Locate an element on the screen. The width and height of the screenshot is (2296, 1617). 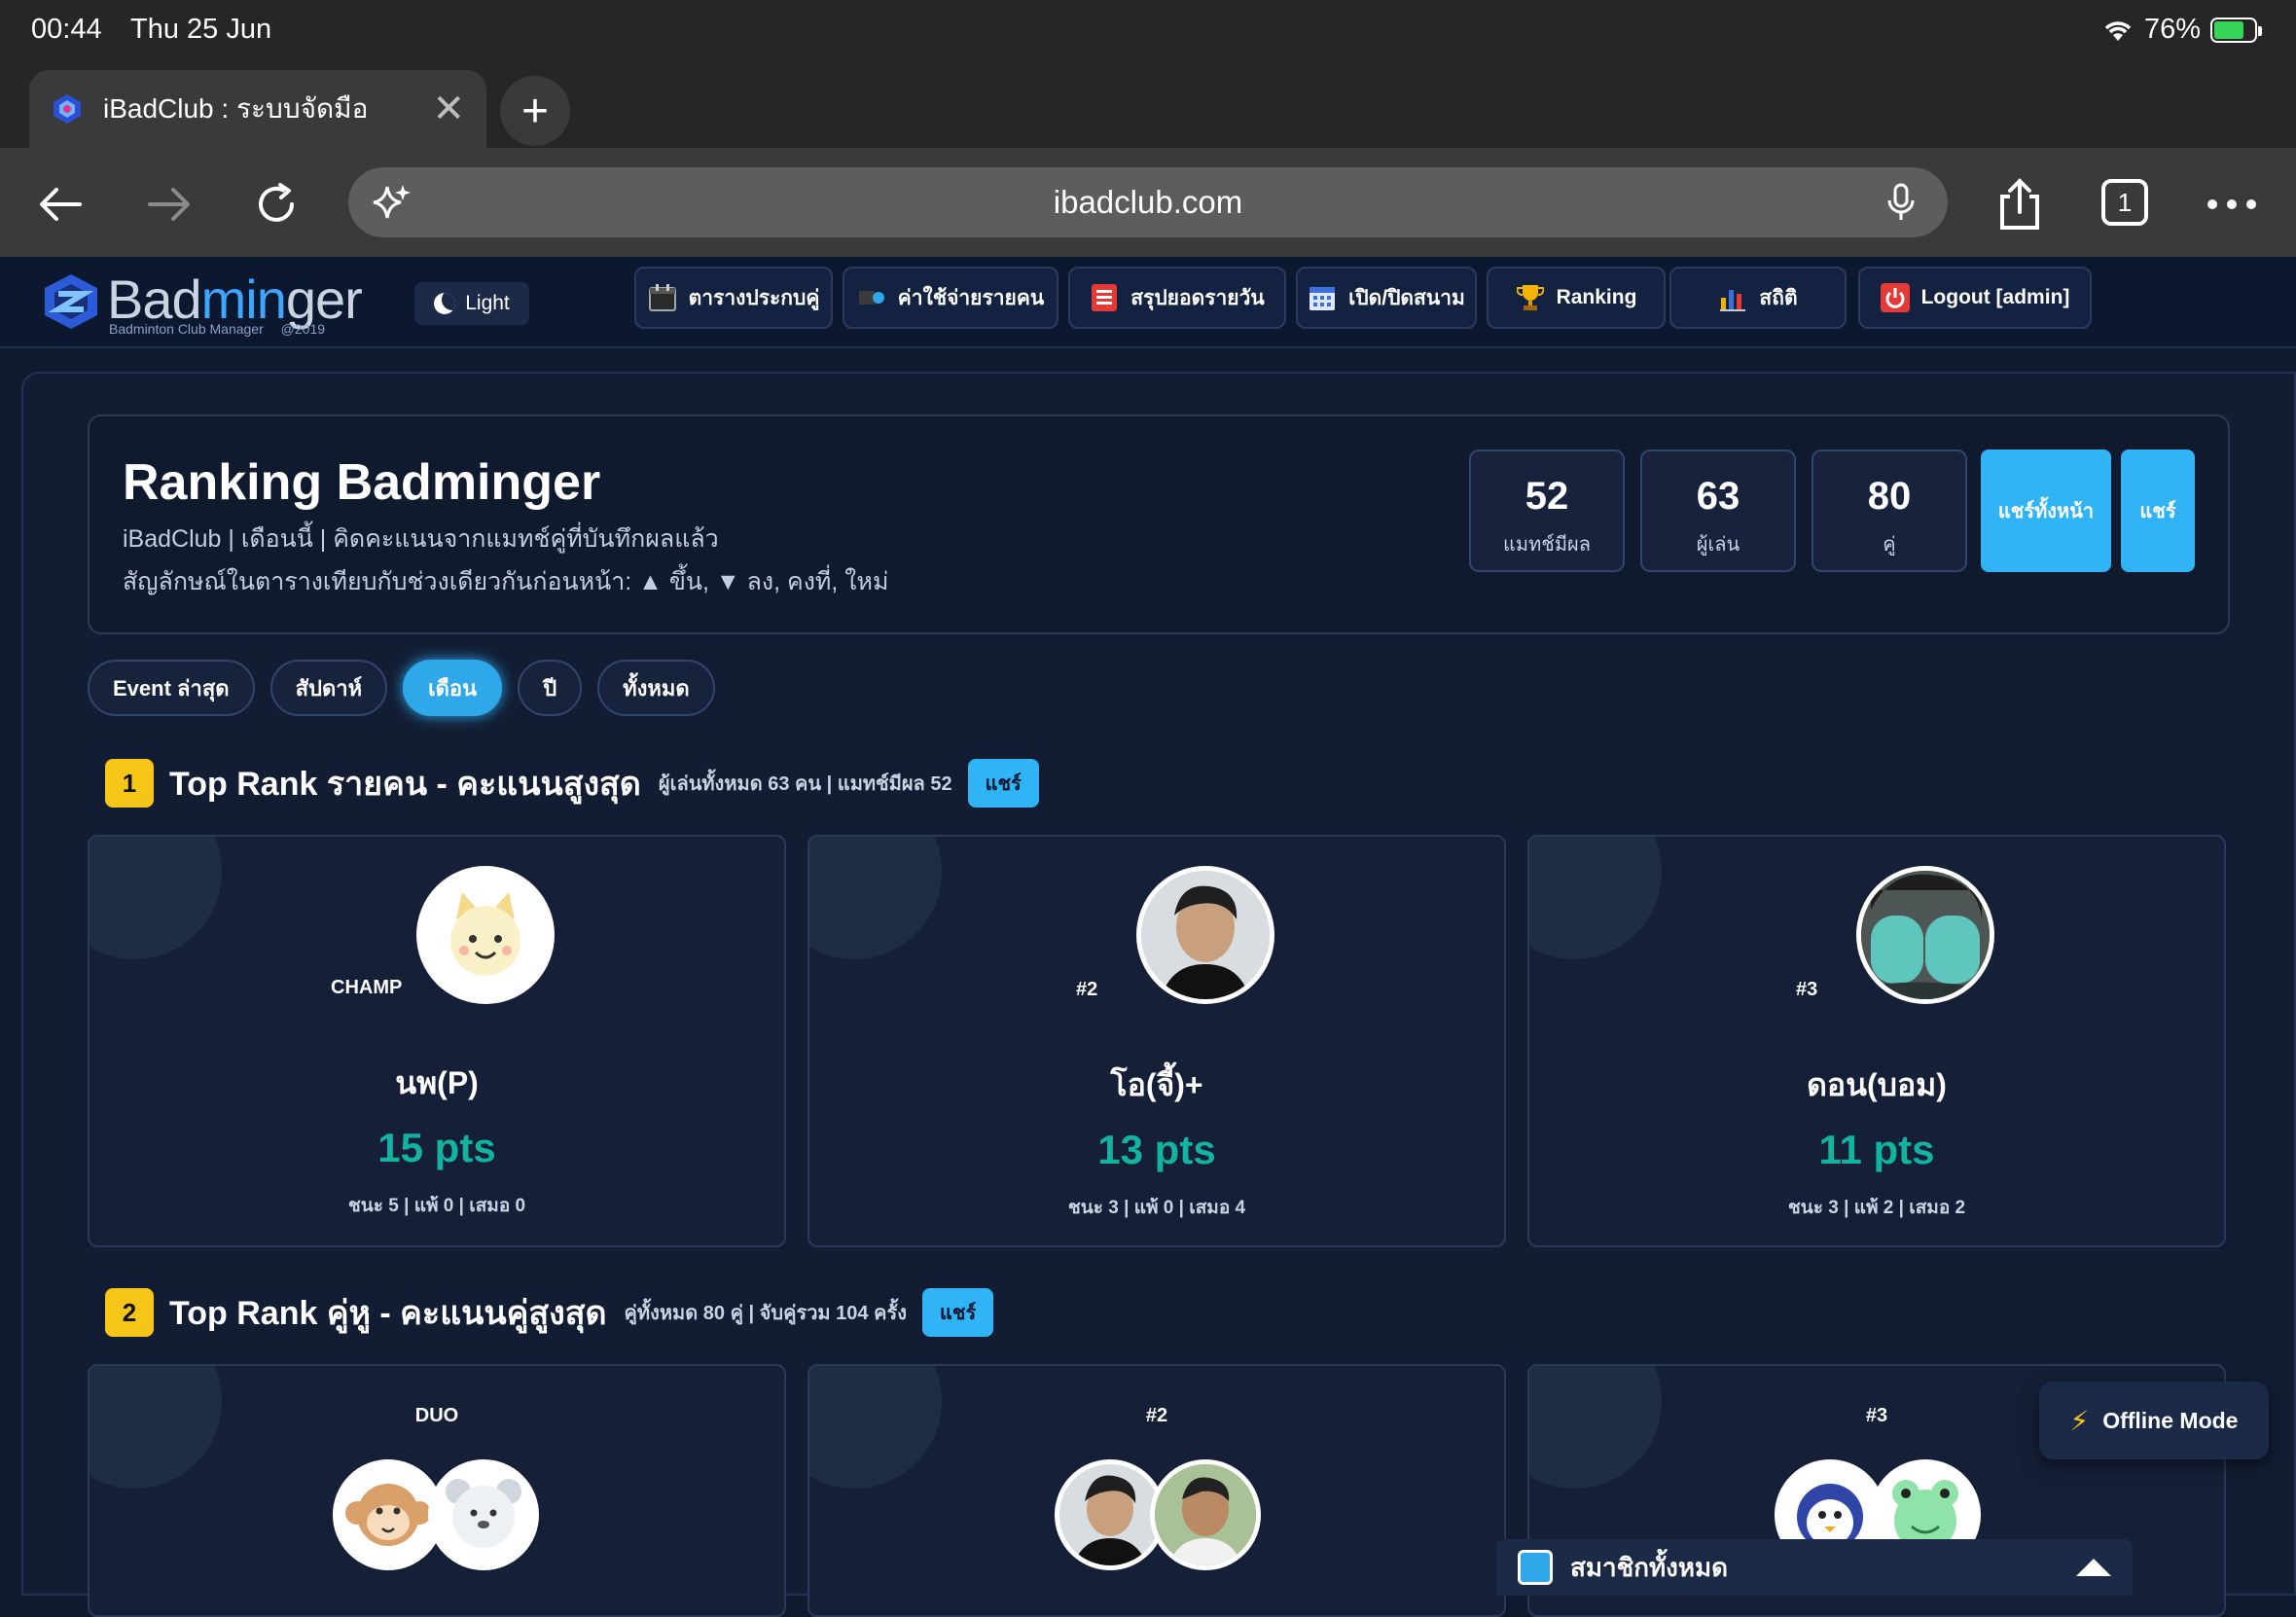
cat-avatar-icon is located at coordinates (485, 934).